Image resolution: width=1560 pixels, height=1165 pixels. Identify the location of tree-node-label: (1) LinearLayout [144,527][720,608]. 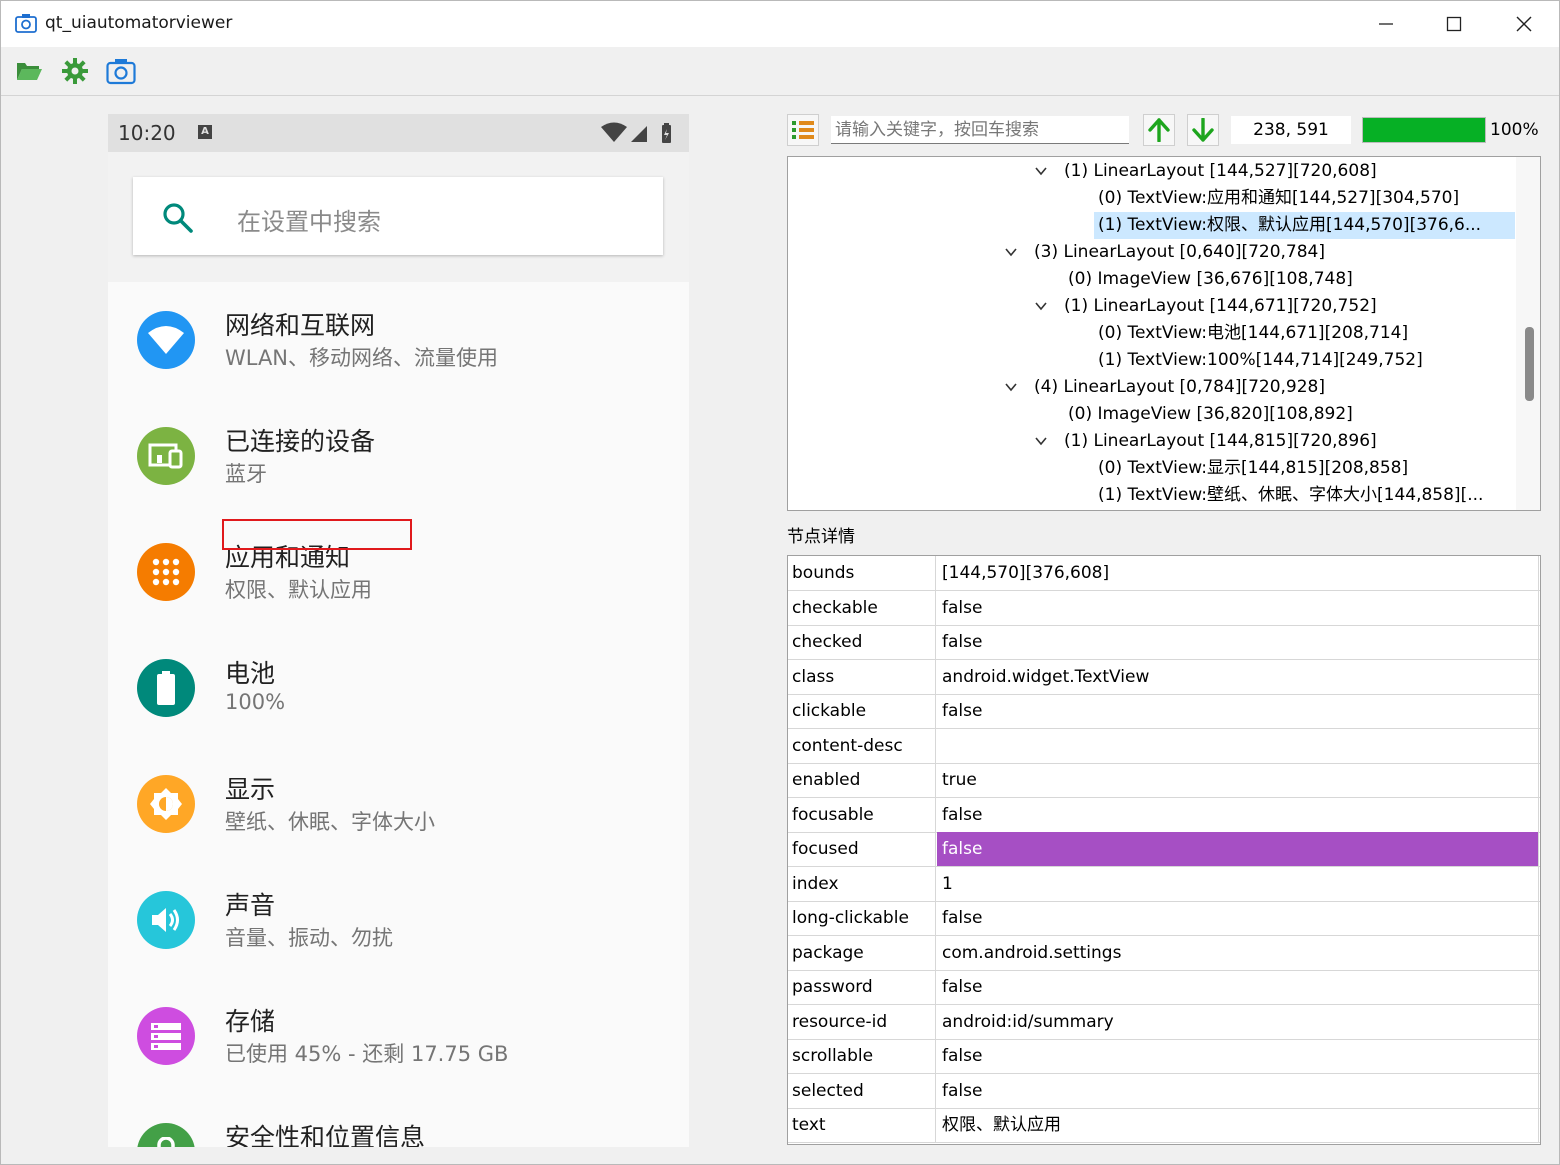
(1220, 171).